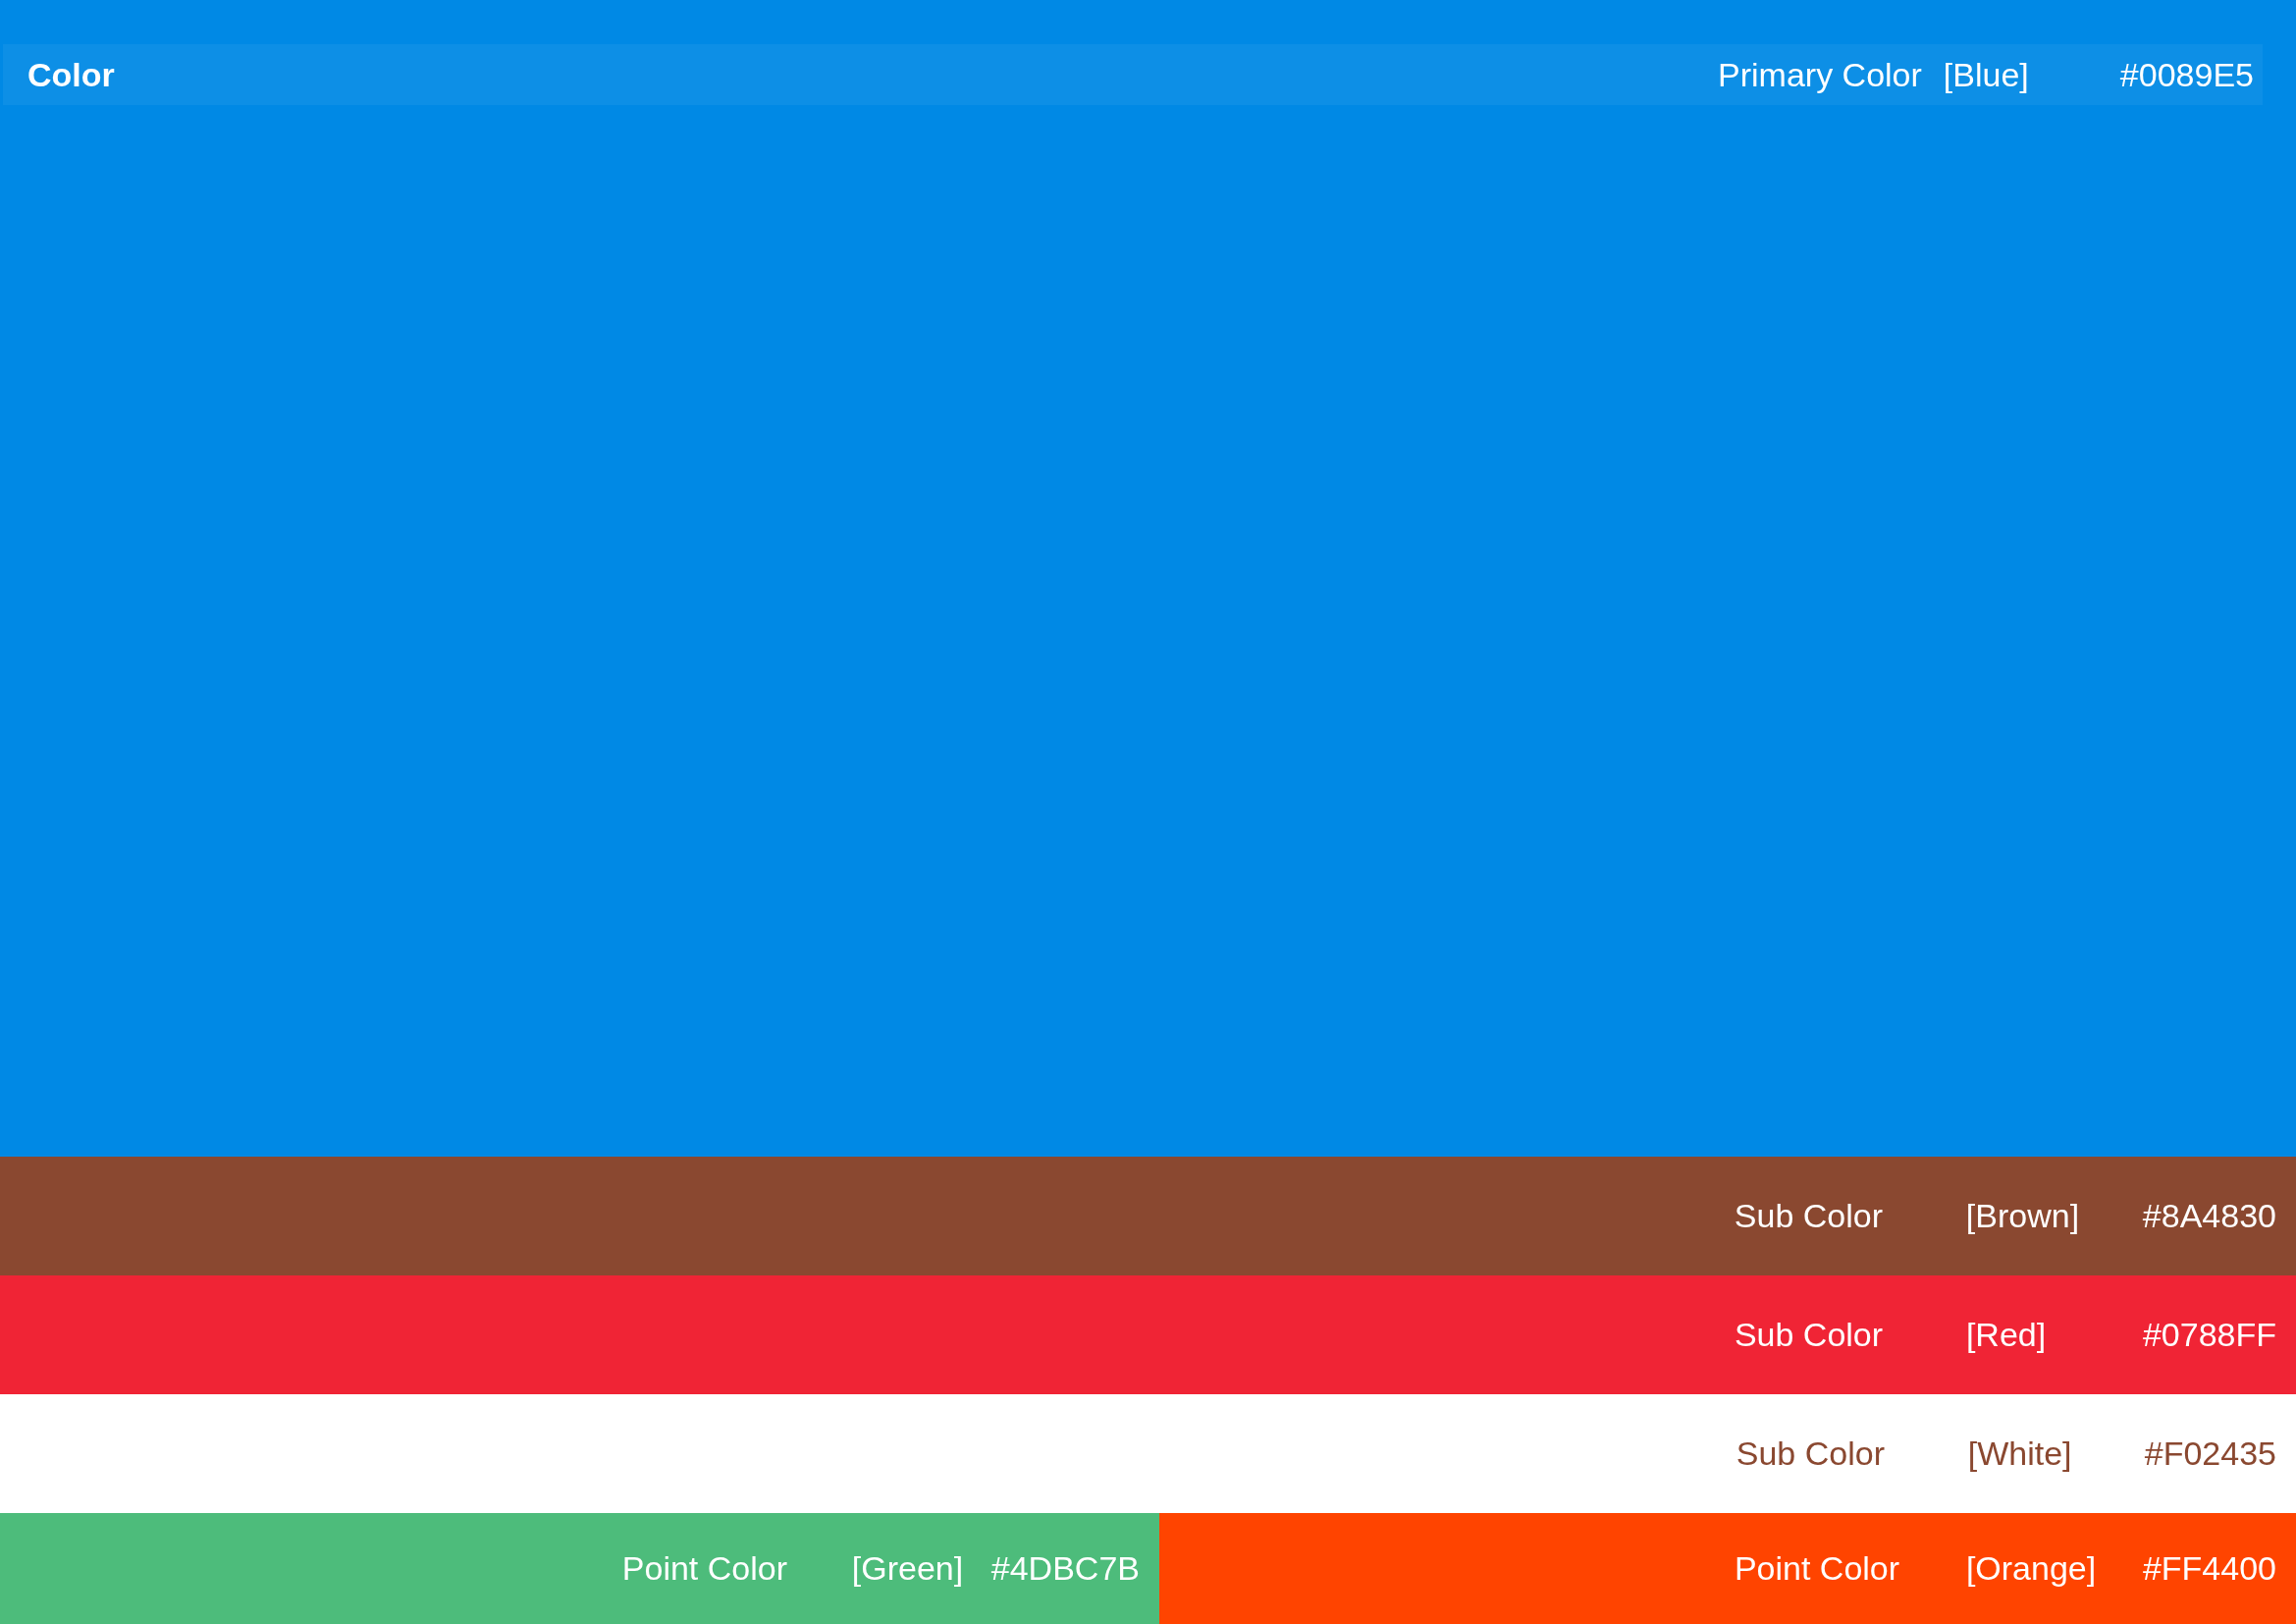  What do you see at coordinates (2032, 1568) in the screenshot?
I see `swatch-name: [Orange]` at bounding box center [2032, 1568].